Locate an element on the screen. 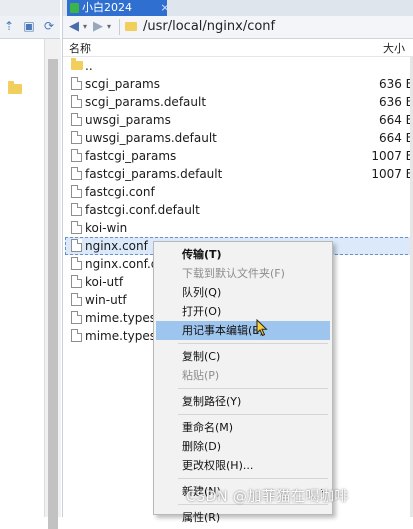  file-row: uwsgi_params.default 664 By is located at coordinates (239, 138).